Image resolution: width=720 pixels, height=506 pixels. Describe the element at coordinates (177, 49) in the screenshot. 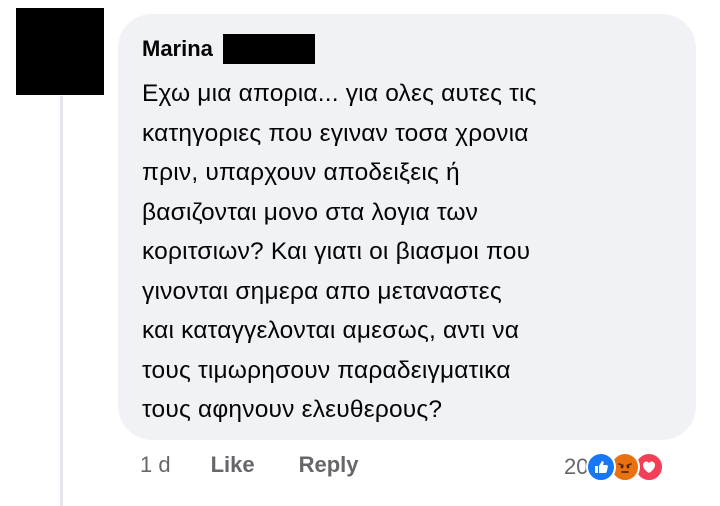

I see `author-name: Marina` at that location.